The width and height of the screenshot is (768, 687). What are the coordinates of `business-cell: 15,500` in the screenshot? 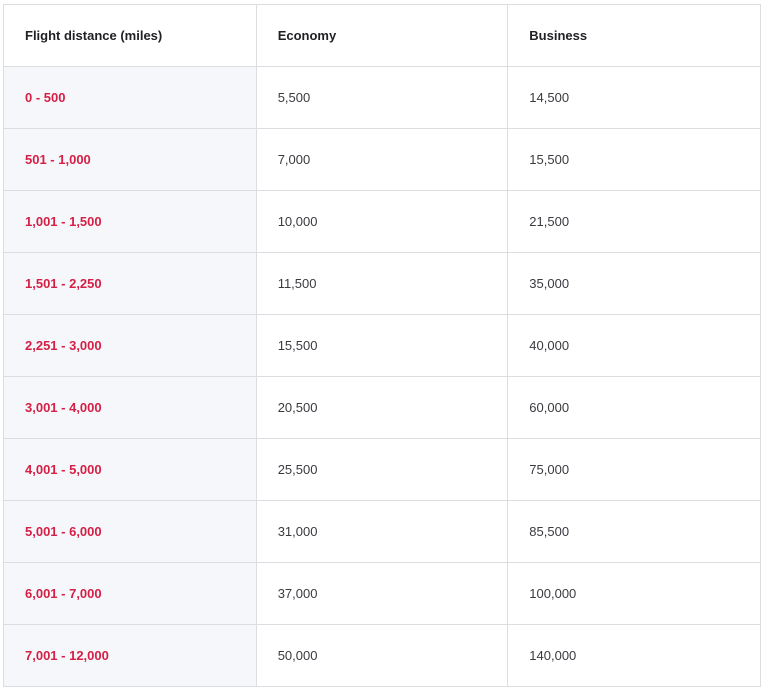 It's located at (634, 159).